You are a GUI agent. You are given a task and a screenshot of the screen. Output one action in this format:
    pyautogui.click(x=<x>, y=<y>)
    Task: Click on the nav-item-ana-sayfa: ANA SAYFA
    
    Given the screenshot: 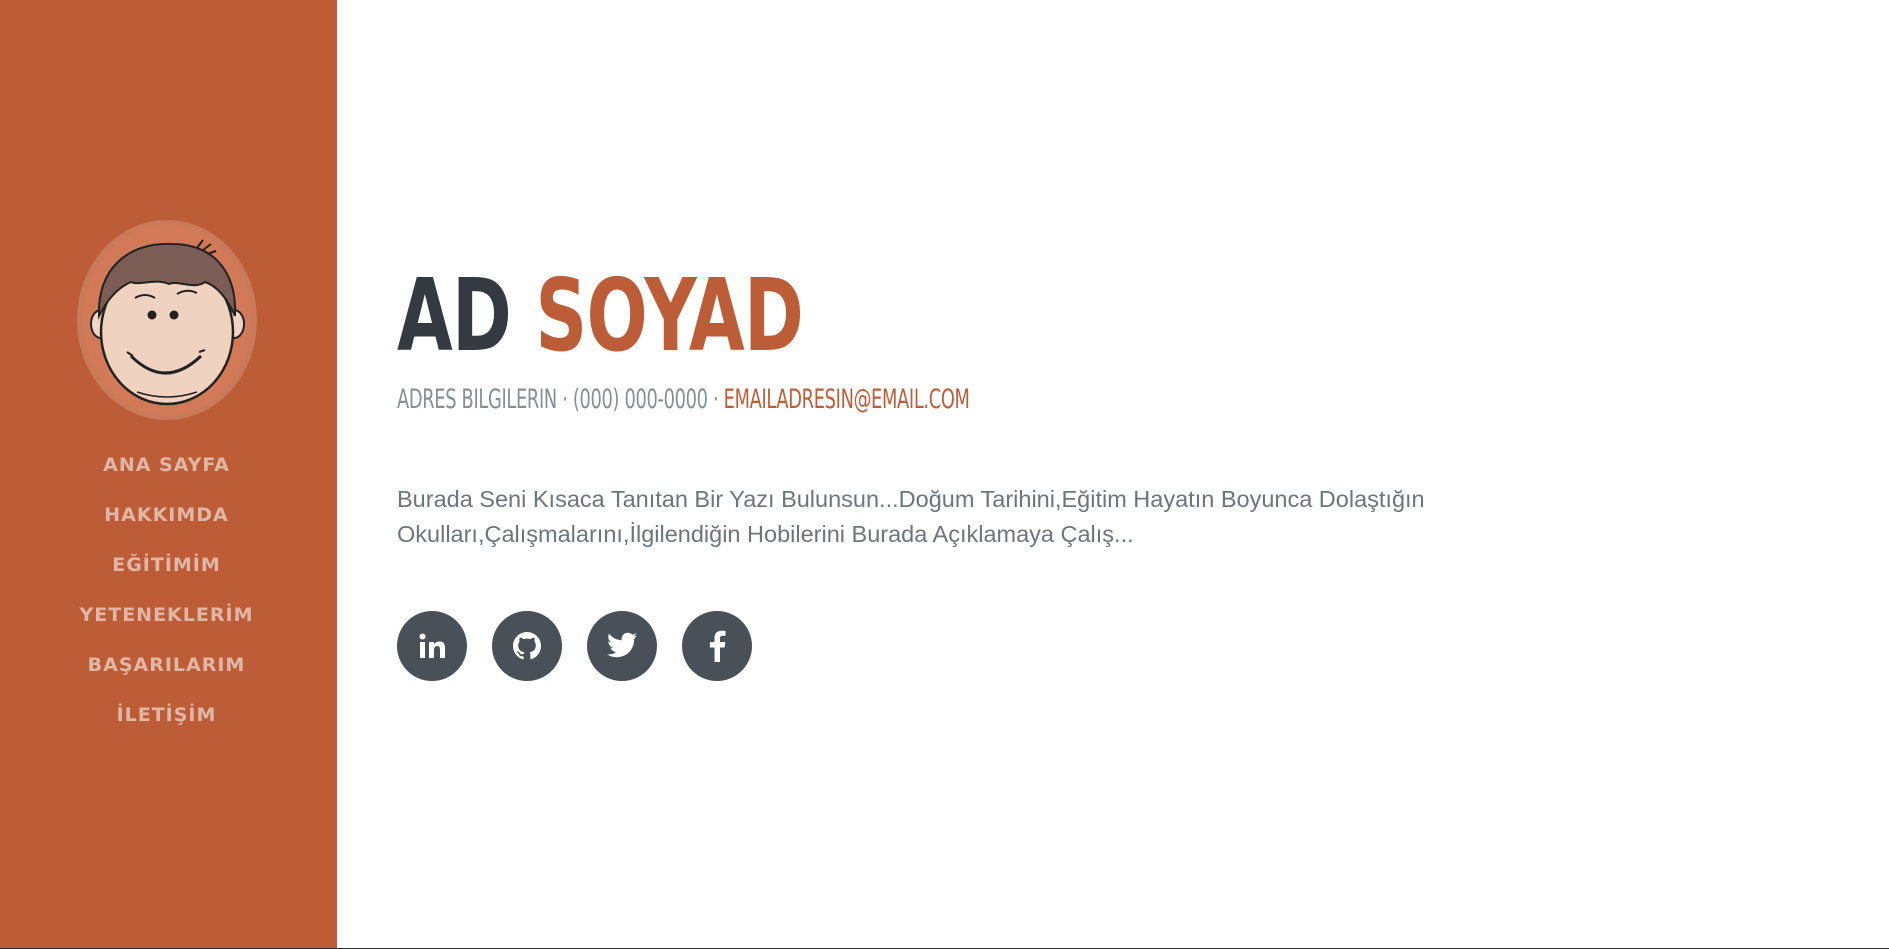 What is the action you would take?
    pyautogui.click(x=166, y=473)
    